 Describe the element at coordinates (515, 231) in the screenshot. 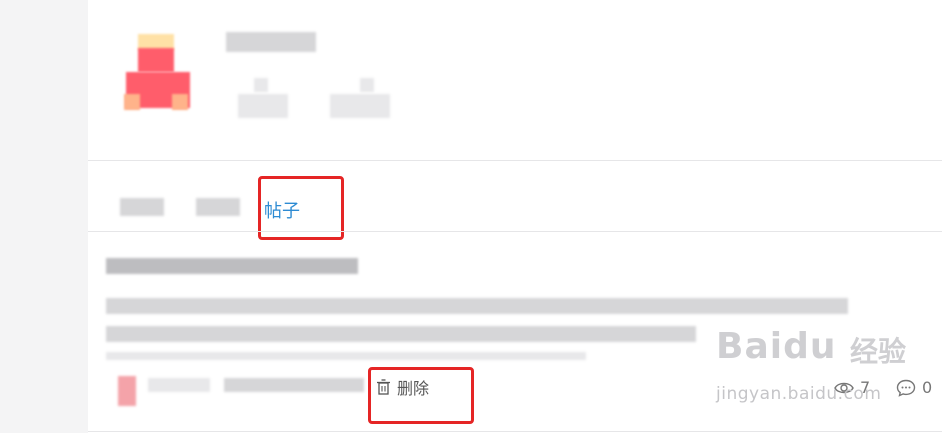

I see `tab-divider` at that location.